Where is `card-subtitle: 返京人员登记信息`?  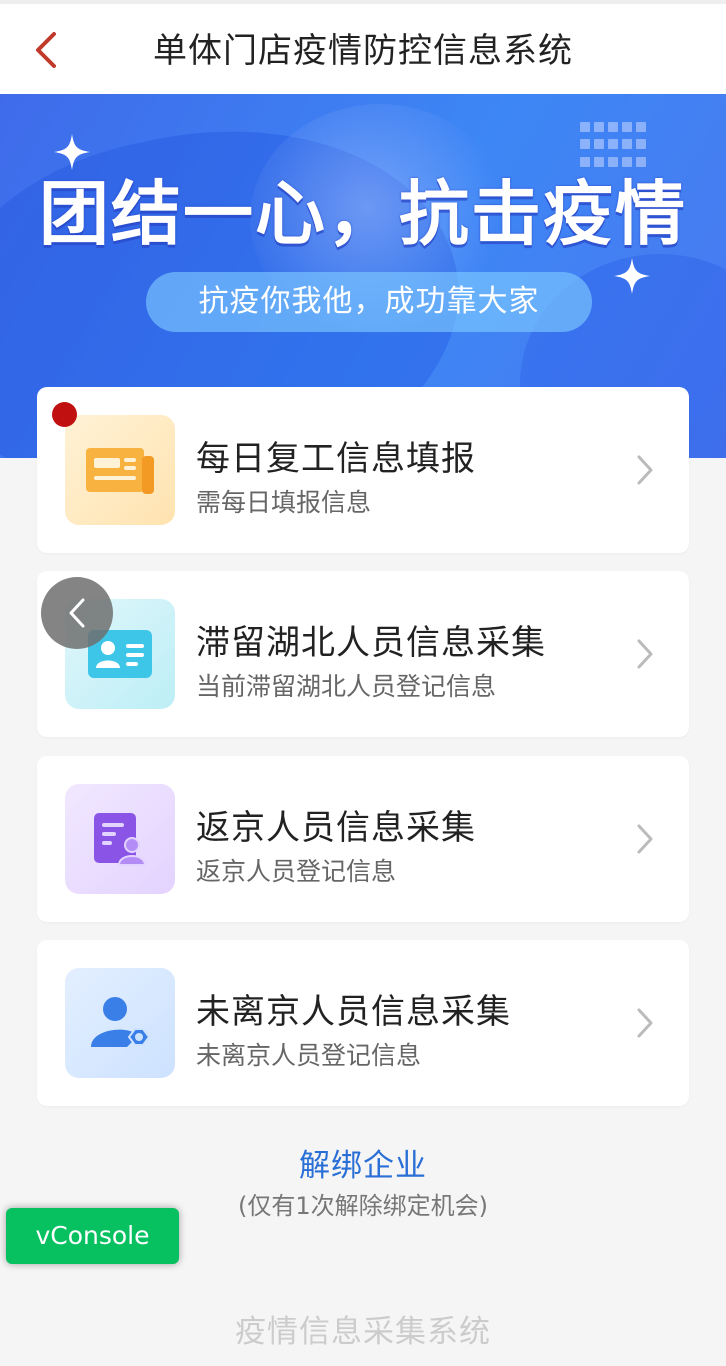
card-subtitle: 返京人员登记信息 is located at coordinates (296, 871).